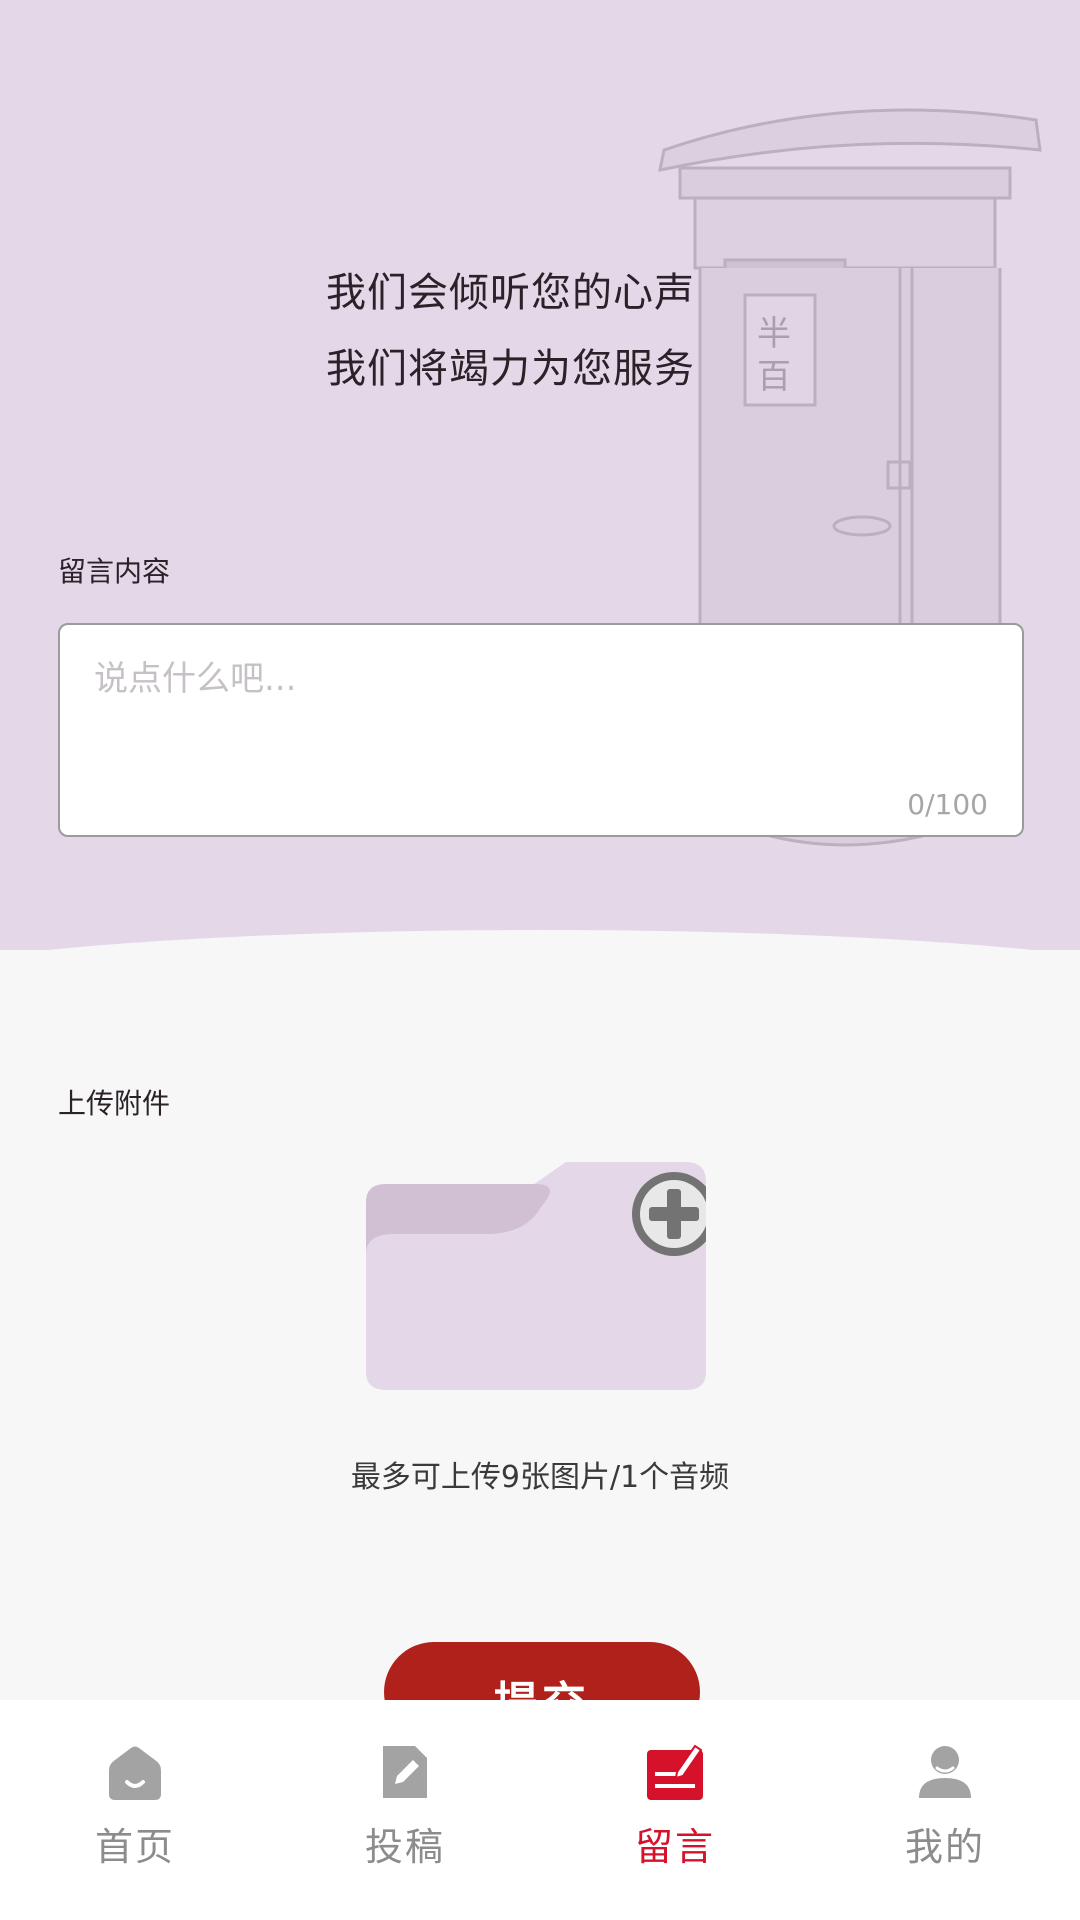 The height and width of the screenshot is (1920, 1080). I want to click on message-input, so click(541, 730).